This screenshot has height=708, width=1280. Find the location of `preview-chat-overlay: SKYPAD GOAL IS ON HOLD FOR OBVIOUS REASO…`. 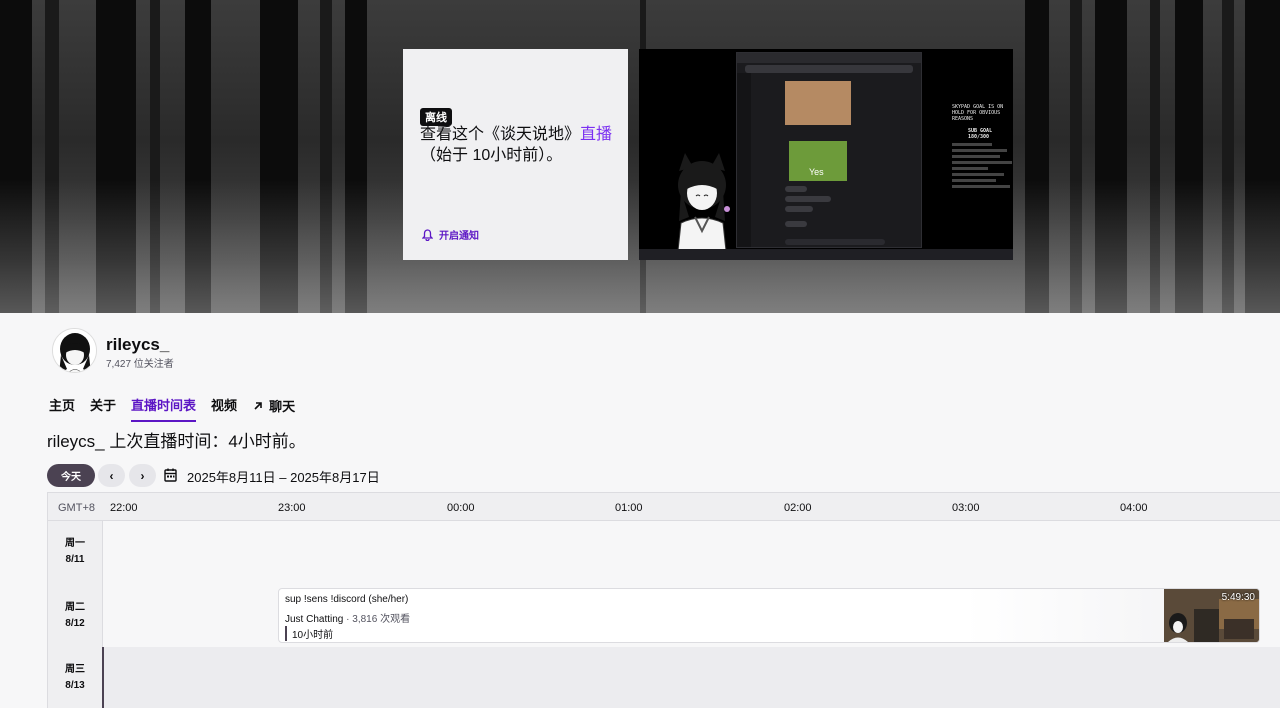

preview-chat-overlay: SKYPAD GOAL IS ON HOLD FOR OBVIOUS REASO… is located at coordinates (982, 147).